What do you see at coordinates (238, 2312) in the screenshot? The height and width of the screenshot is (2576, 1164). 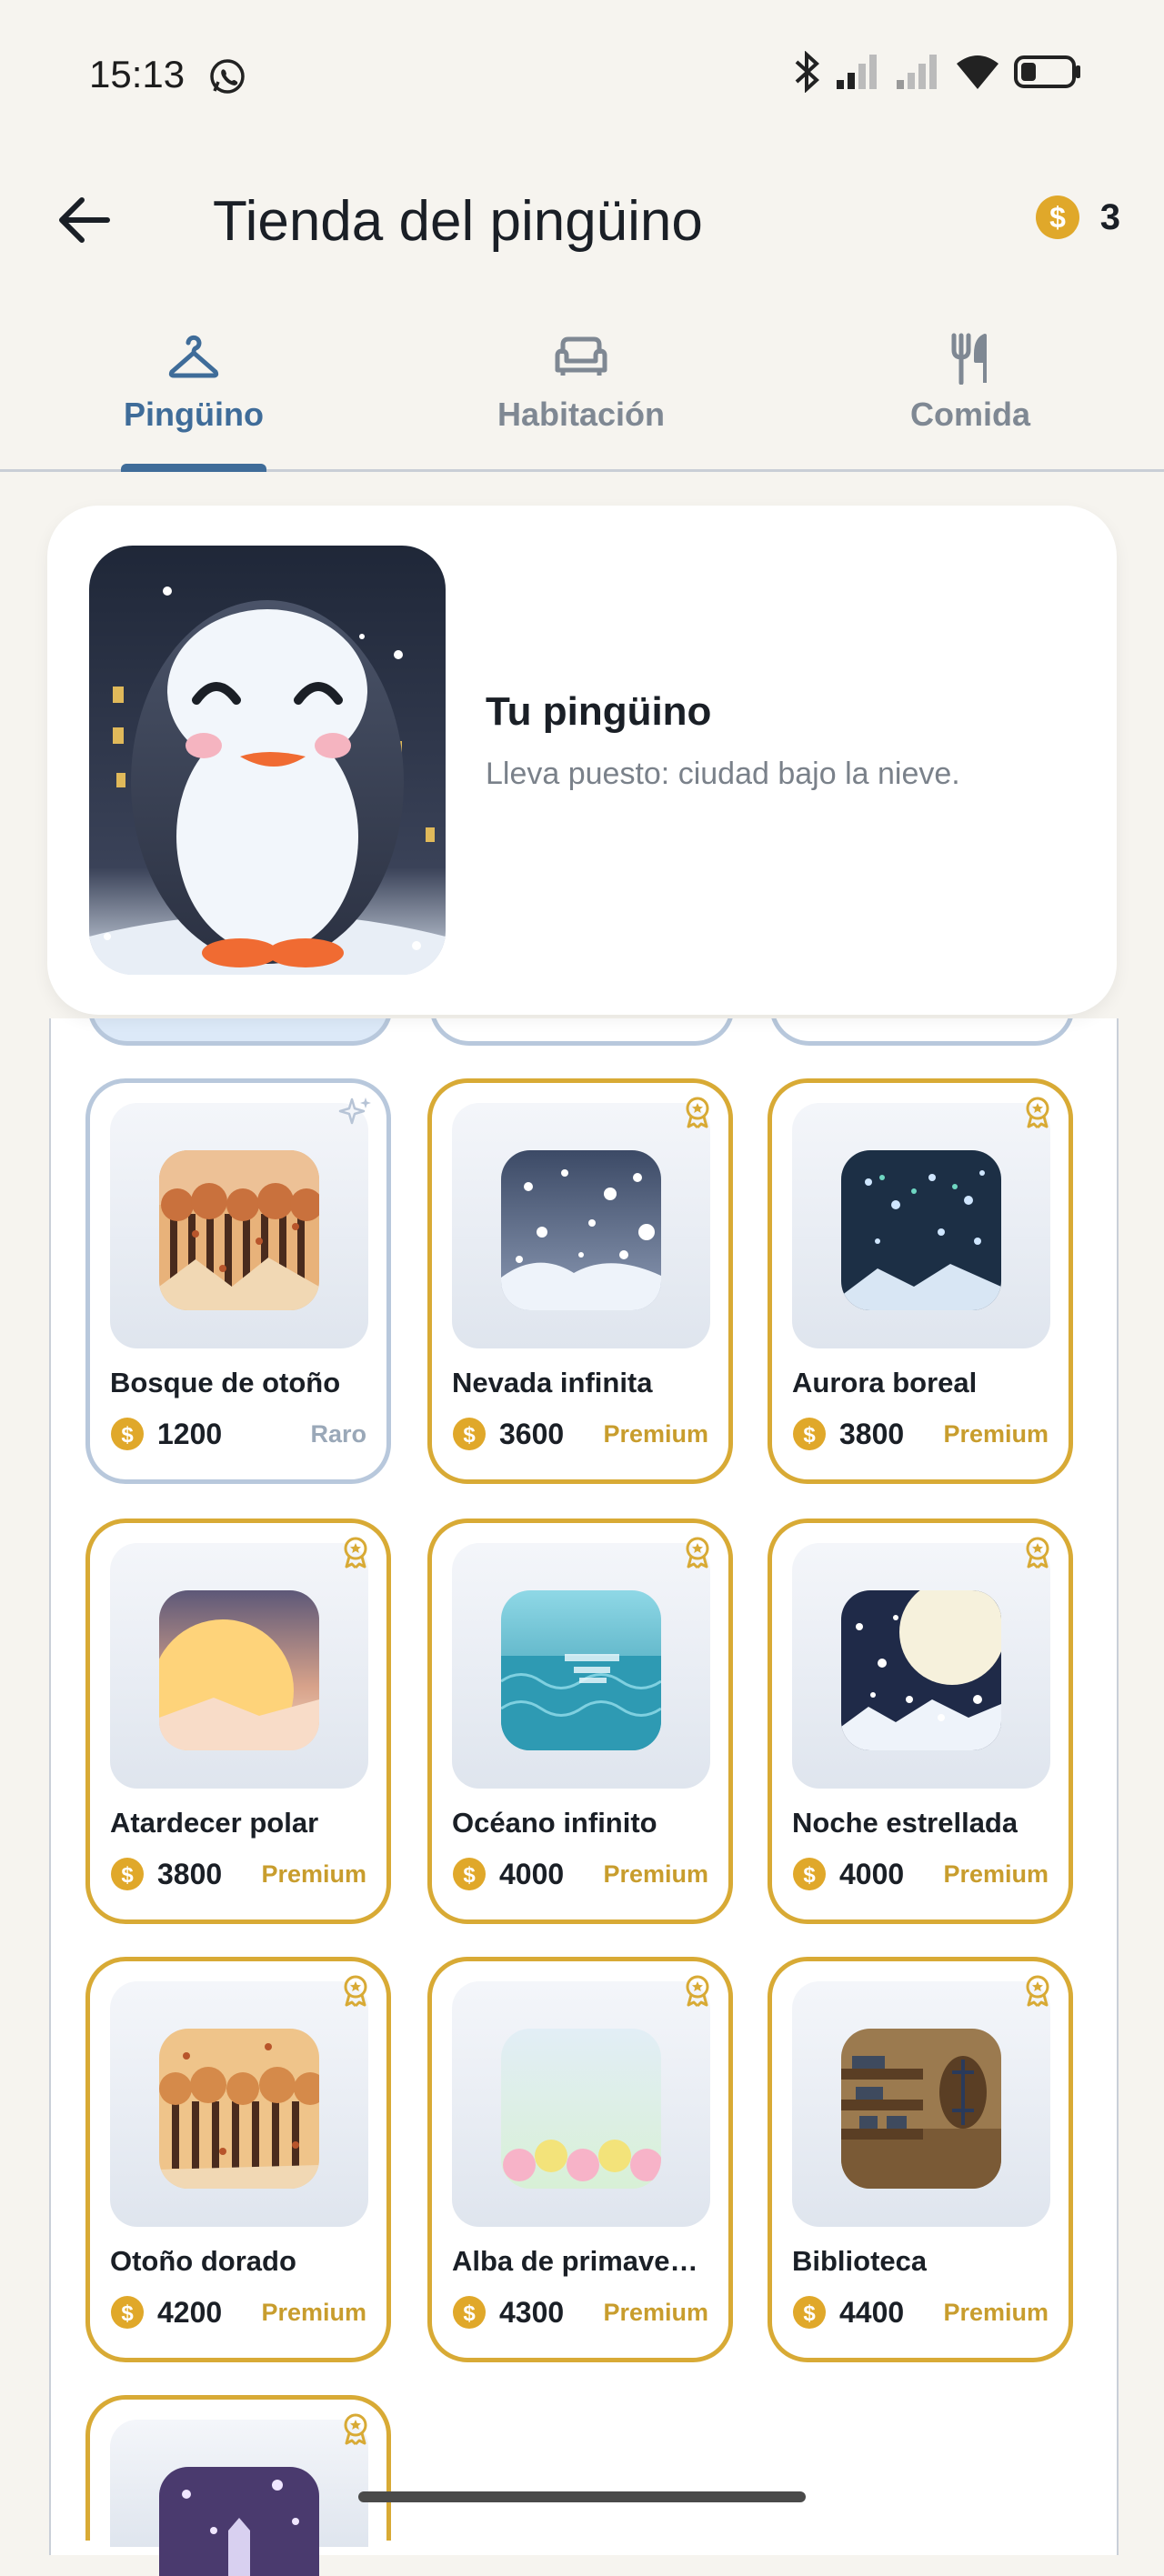 I see `item-price-row: $ 4200 Premium` at bounding box center [238, 2312].